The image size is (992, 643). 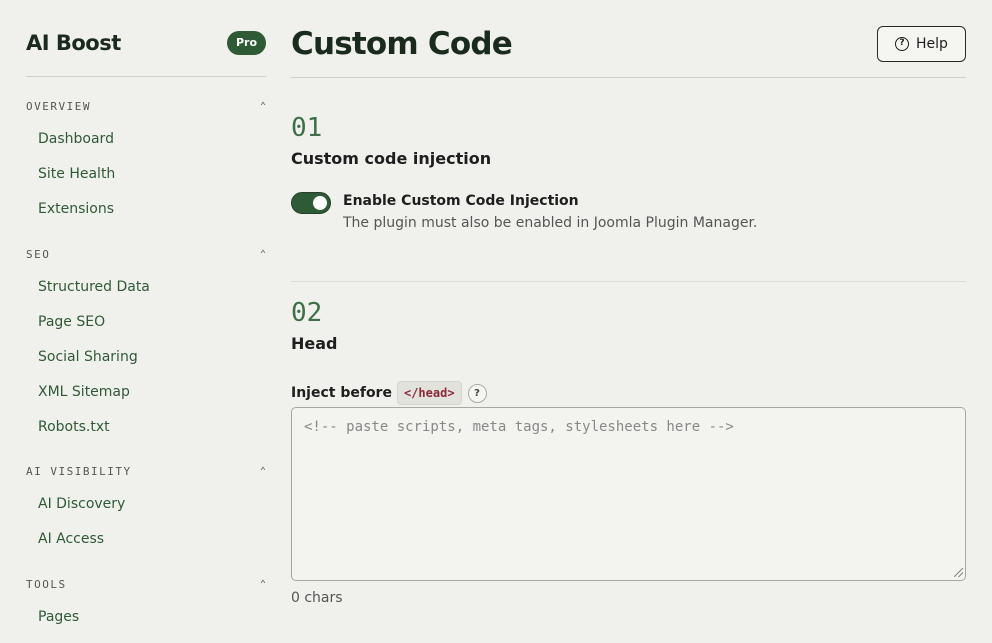 I want to click on resize-handle-icon, so click(x=958, y=572).